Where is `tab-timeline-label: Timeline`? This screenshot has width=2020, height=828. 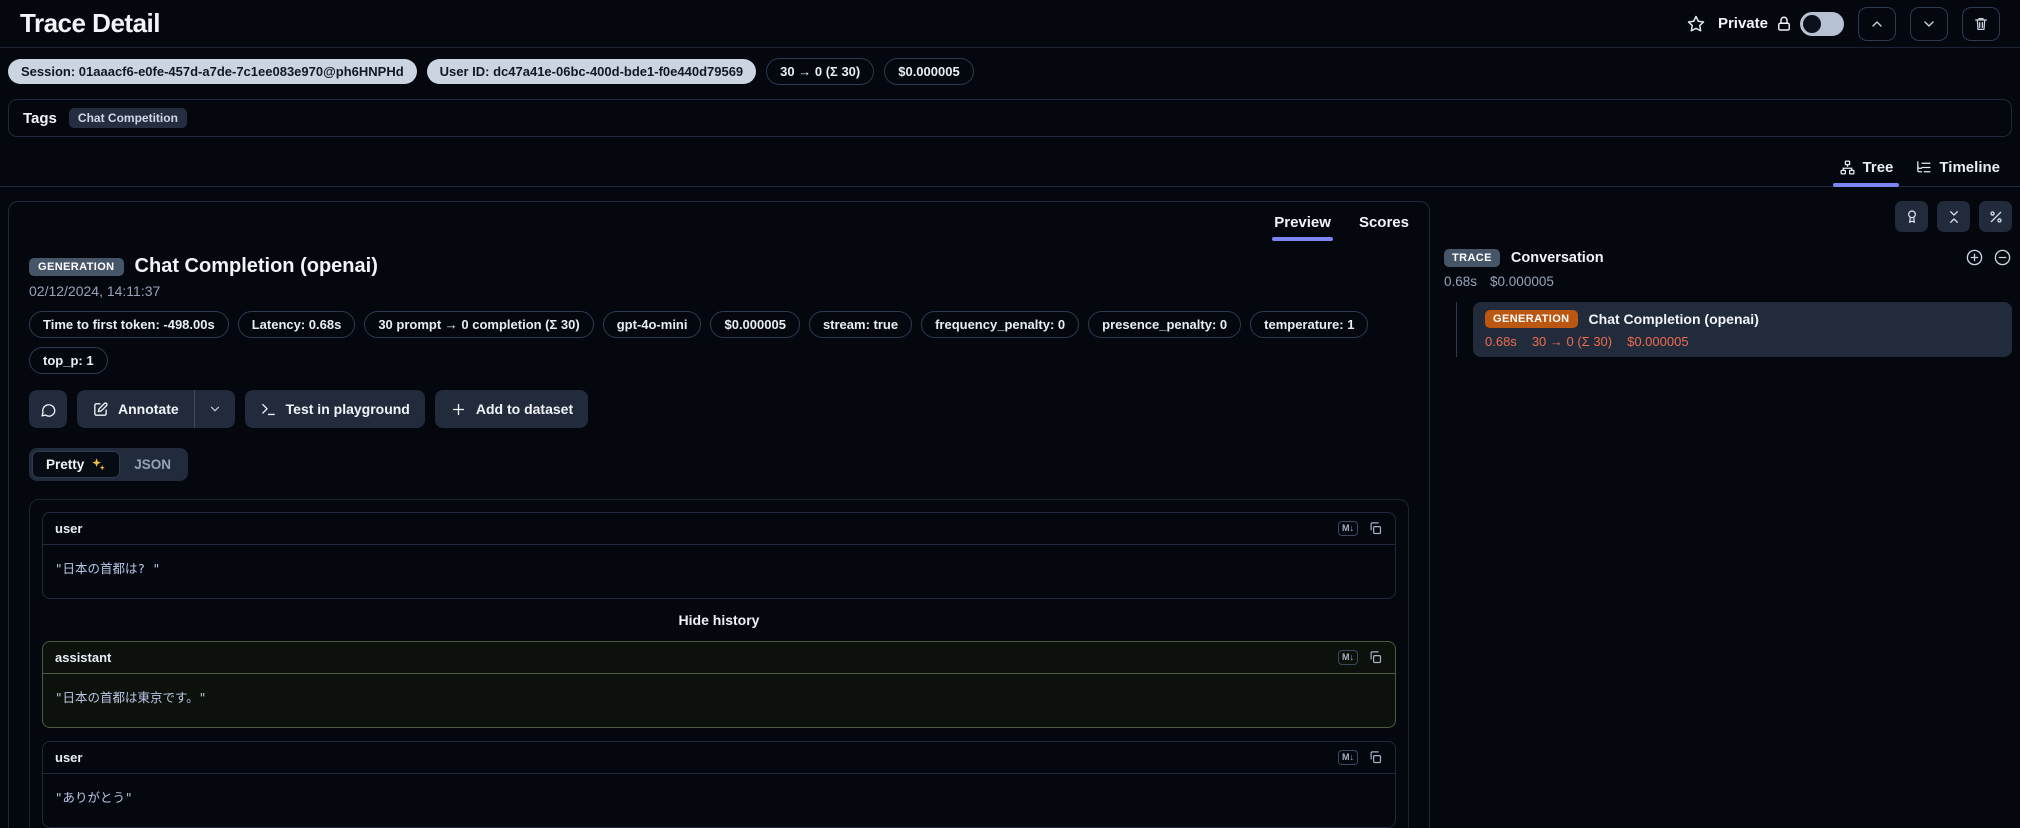 tab-timeline-label: Timeline is located at coordinates (1969, 167).